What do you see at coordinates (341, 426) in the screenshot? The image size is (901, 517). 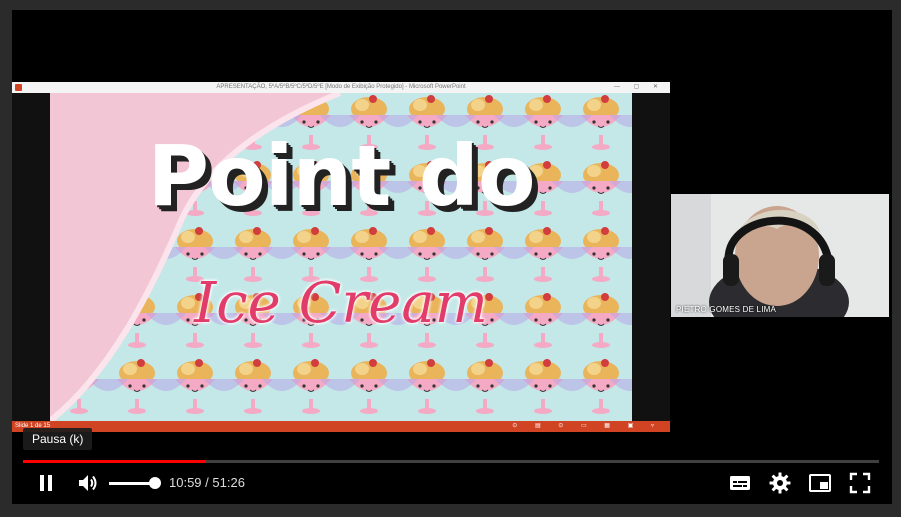 I see `powerpoint-statusbar: Slide 1 de 15 ⊙ ▤ ⊙ ▭ ▦ ▣ ▿` at bounding box center [341, 426].